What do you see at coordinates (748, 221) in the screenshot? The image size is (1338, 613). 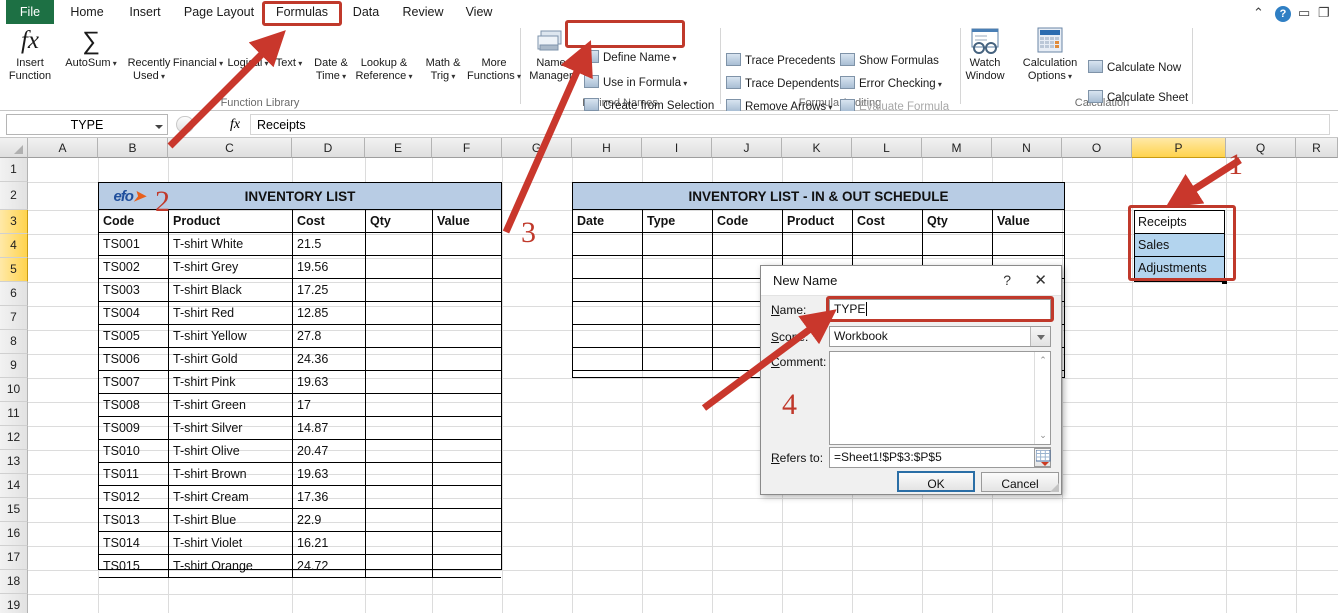 I see `column-header-cell: Code` at bounding box center [748, 221].